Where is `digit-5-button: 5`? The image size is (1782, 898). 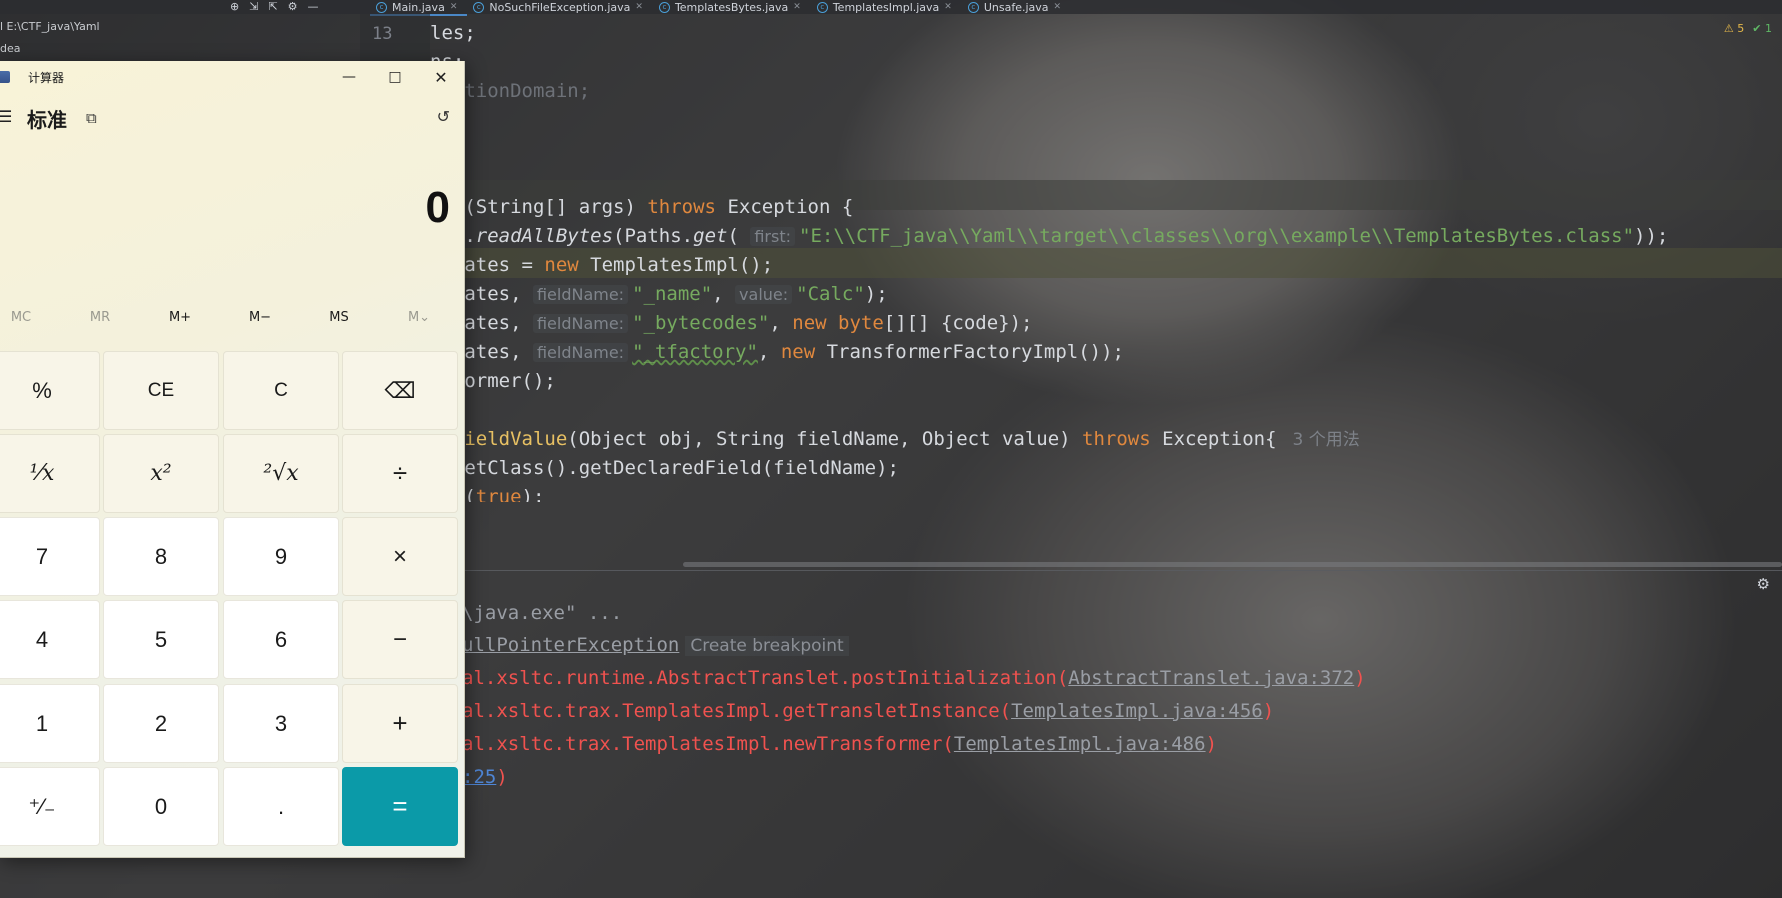 digit-5-button: 5 is located at coordinates (161, 639).